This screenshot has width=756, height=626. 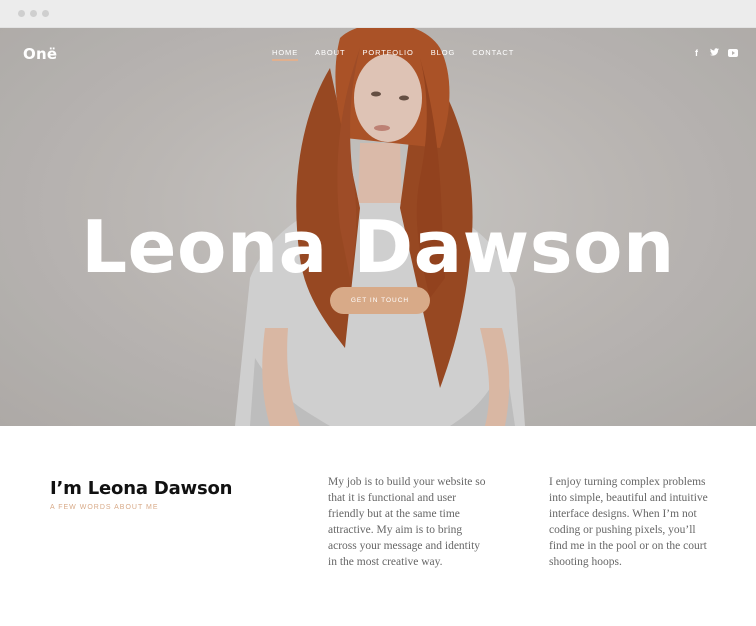 I want to click on hero-title: Leona Dawson, so click(x=378, y=247).